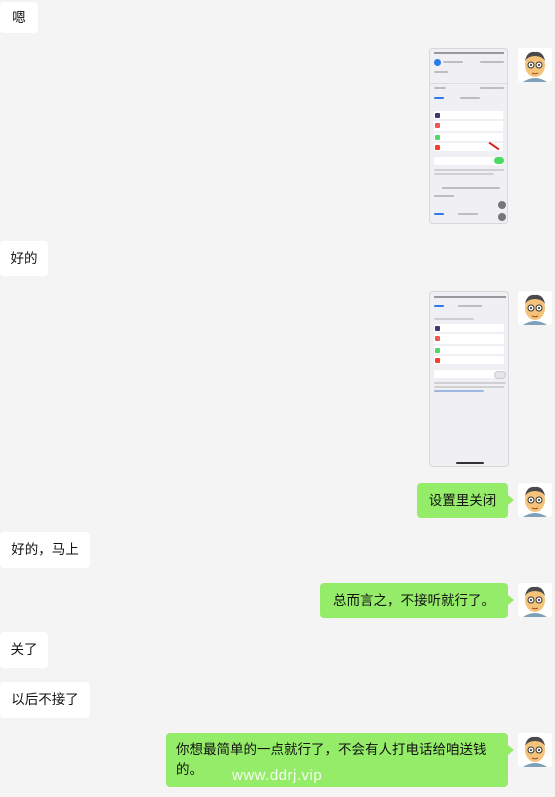  Describe the element at coordinates (340, 760) in the screenshot. I see `message-bubble-right: 你想最简单的一点就行了，不会有人打电话给咱送钱的。` at that location.